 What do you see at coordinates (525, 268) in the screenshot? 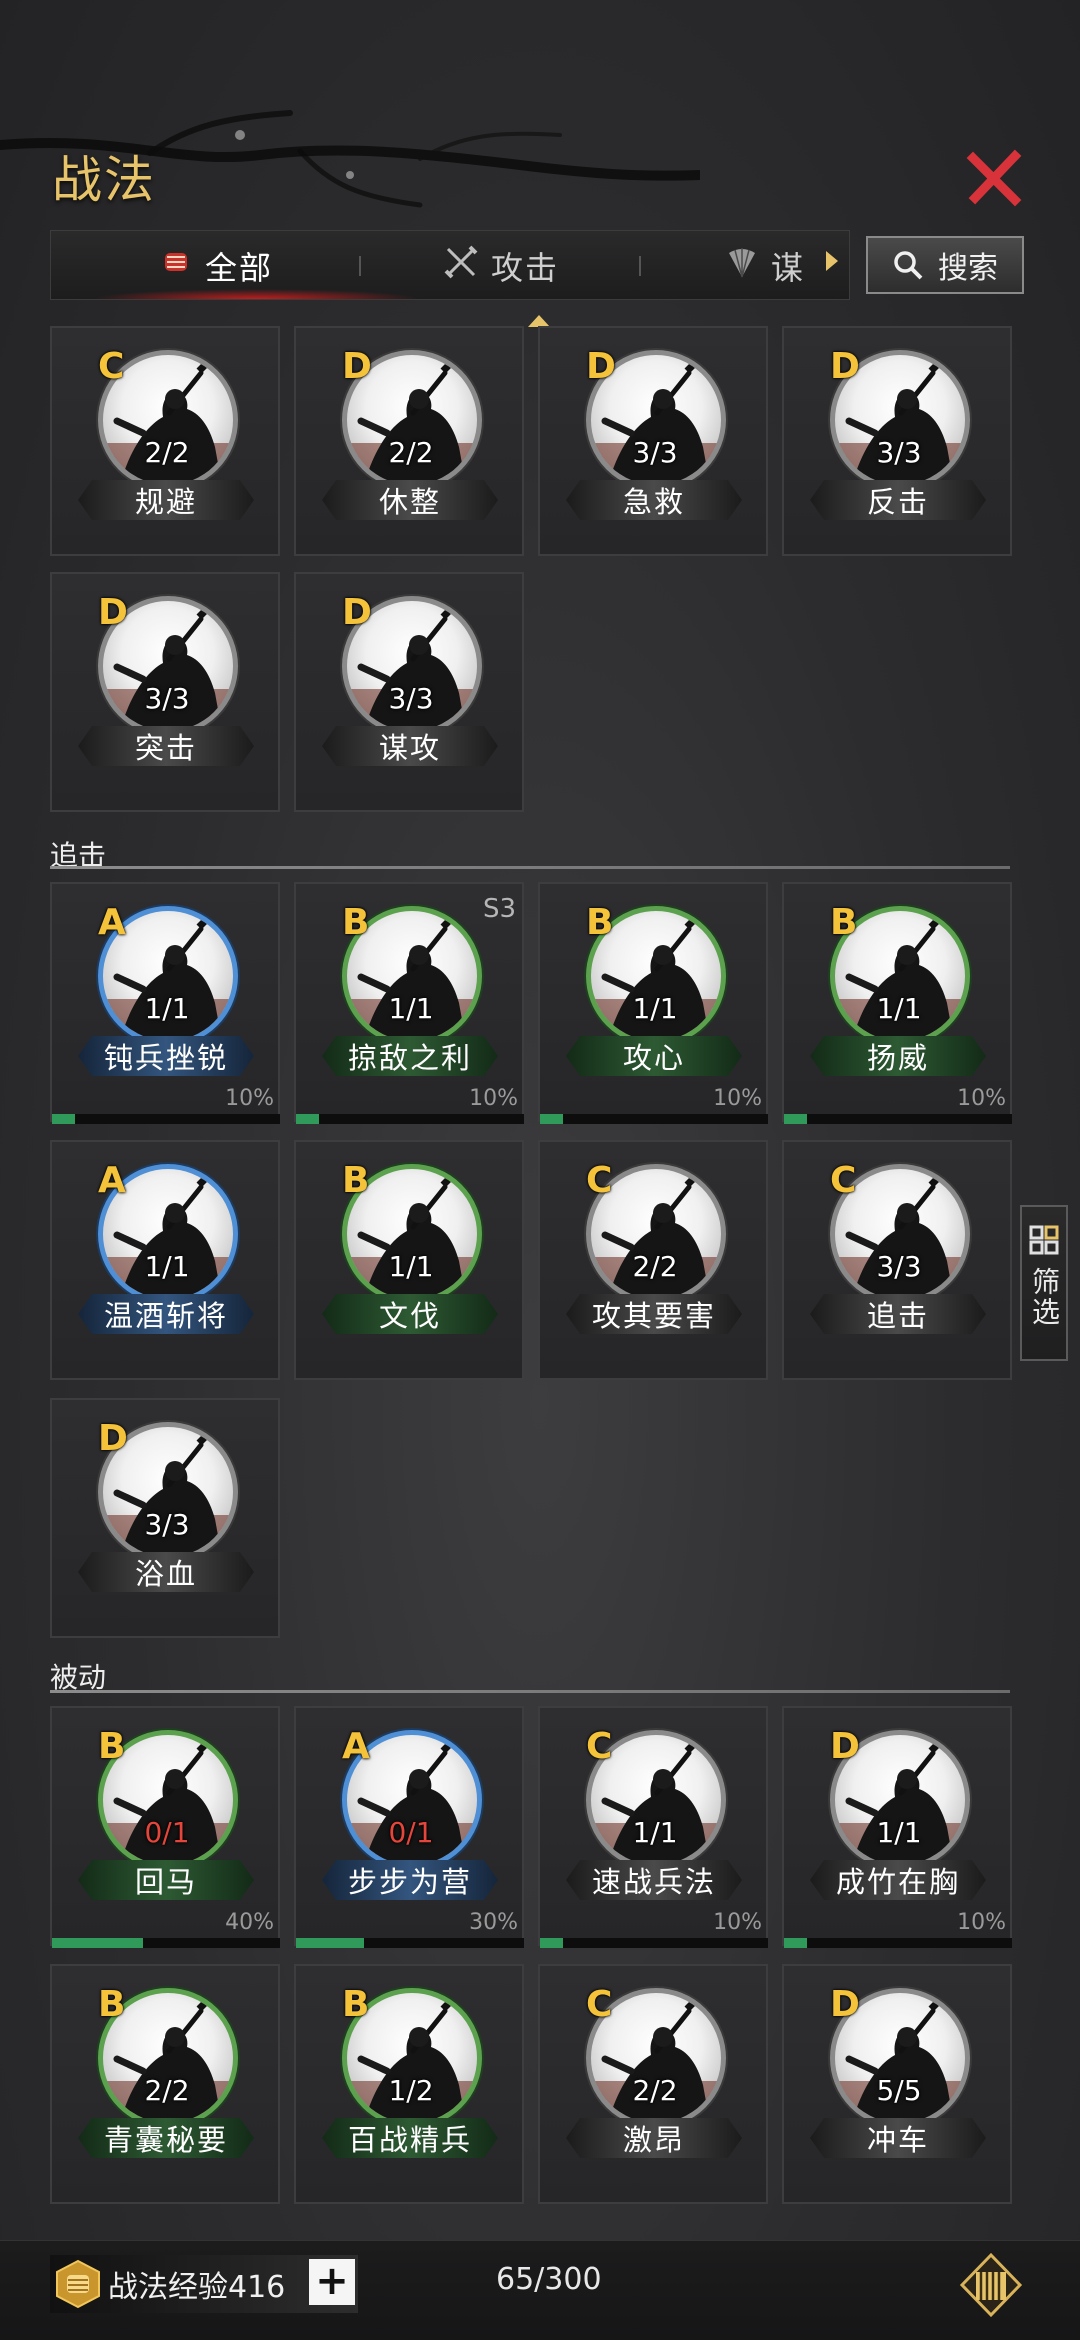
I see `tab-attack-label: 攻击` at bounding box center [525, 268].